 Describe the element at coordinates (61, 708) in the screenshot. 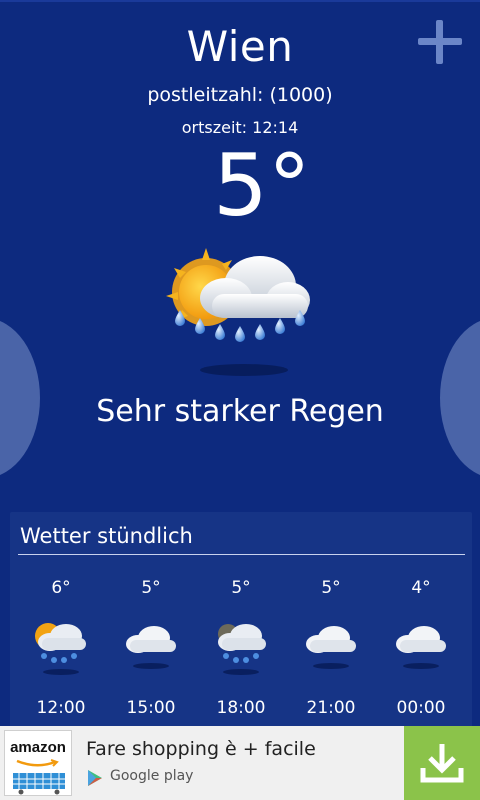

I see `hourly-time: 12:00` at that location.